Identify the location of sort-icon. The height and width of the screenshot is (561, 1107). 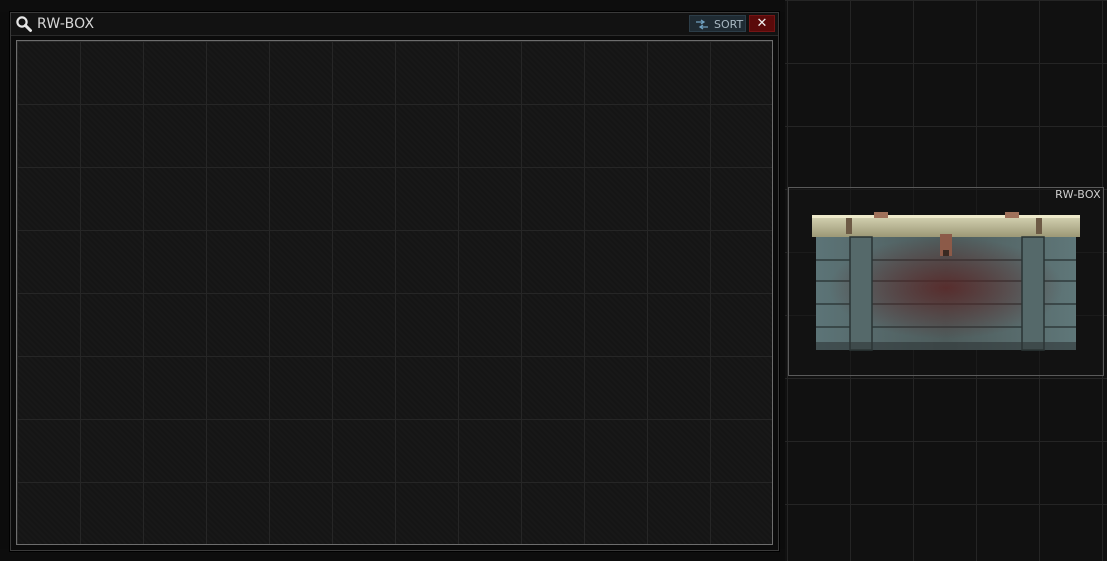
(702, 24).